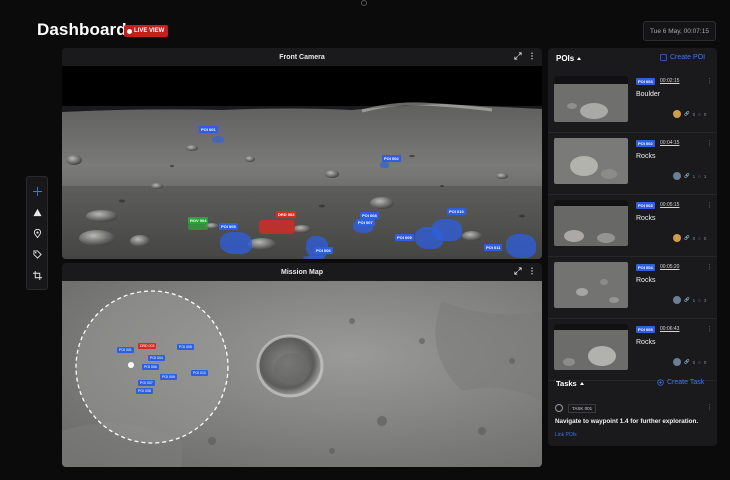 Image resolution: width=730 pixels, height=480 pixels. Describe the element at coordinates (645, 267) in the screenshot. I see `poi-id-tag: POI 004` at that location.